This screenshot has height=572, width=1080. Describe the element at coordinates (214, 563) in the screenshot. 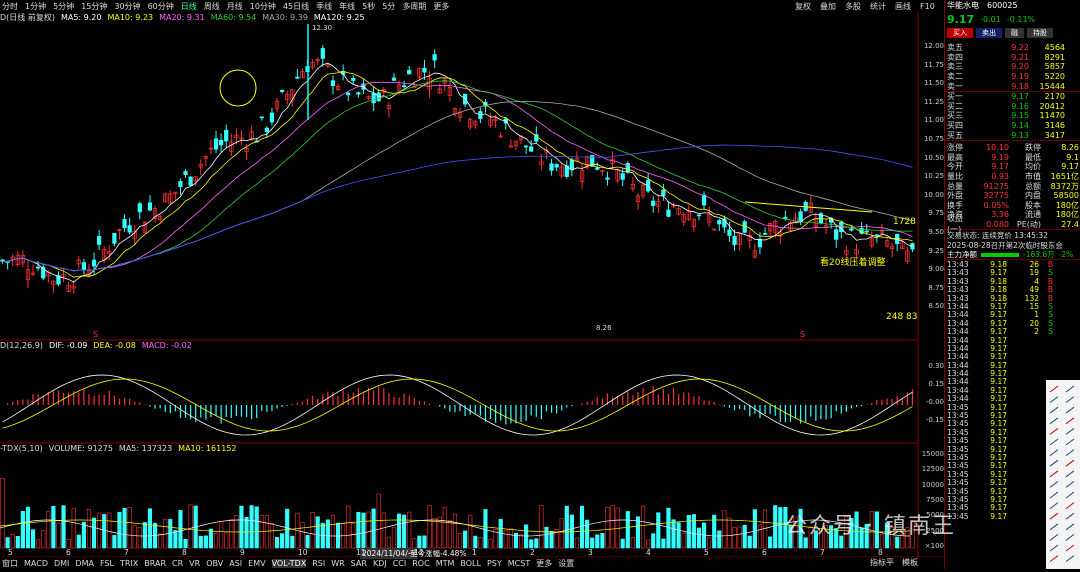

I see `tab-obv: OBV` at that location.